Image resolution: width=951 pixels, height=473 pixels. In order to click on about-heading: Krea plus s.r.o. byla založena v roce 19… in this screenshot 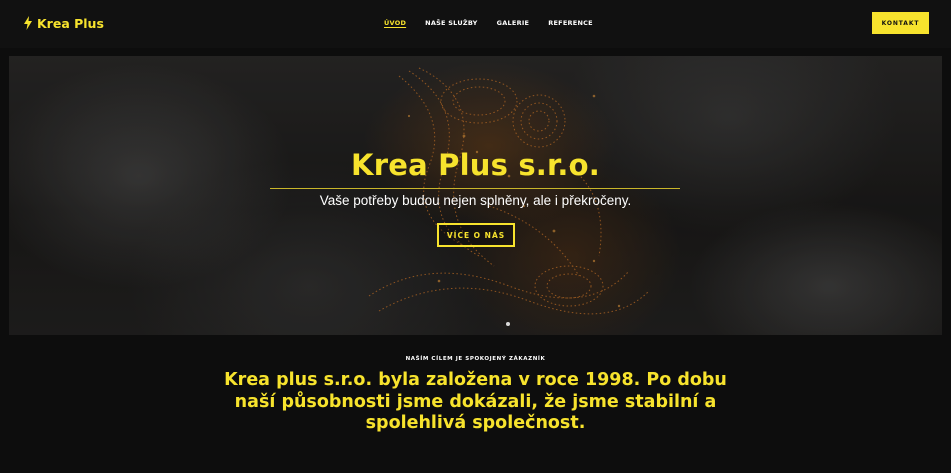, I will do `click(475, 401)`.